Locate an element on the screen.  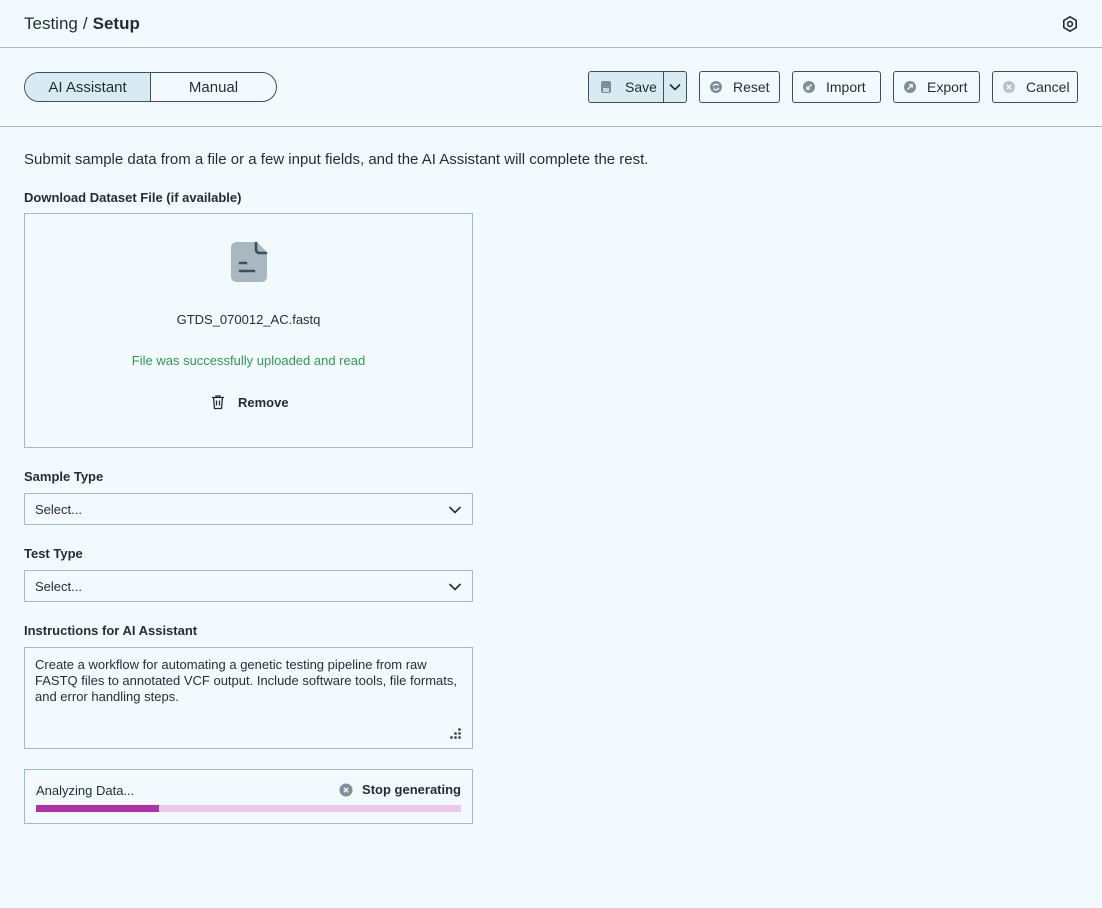
progress-bar is located at coordinates (248, 808).